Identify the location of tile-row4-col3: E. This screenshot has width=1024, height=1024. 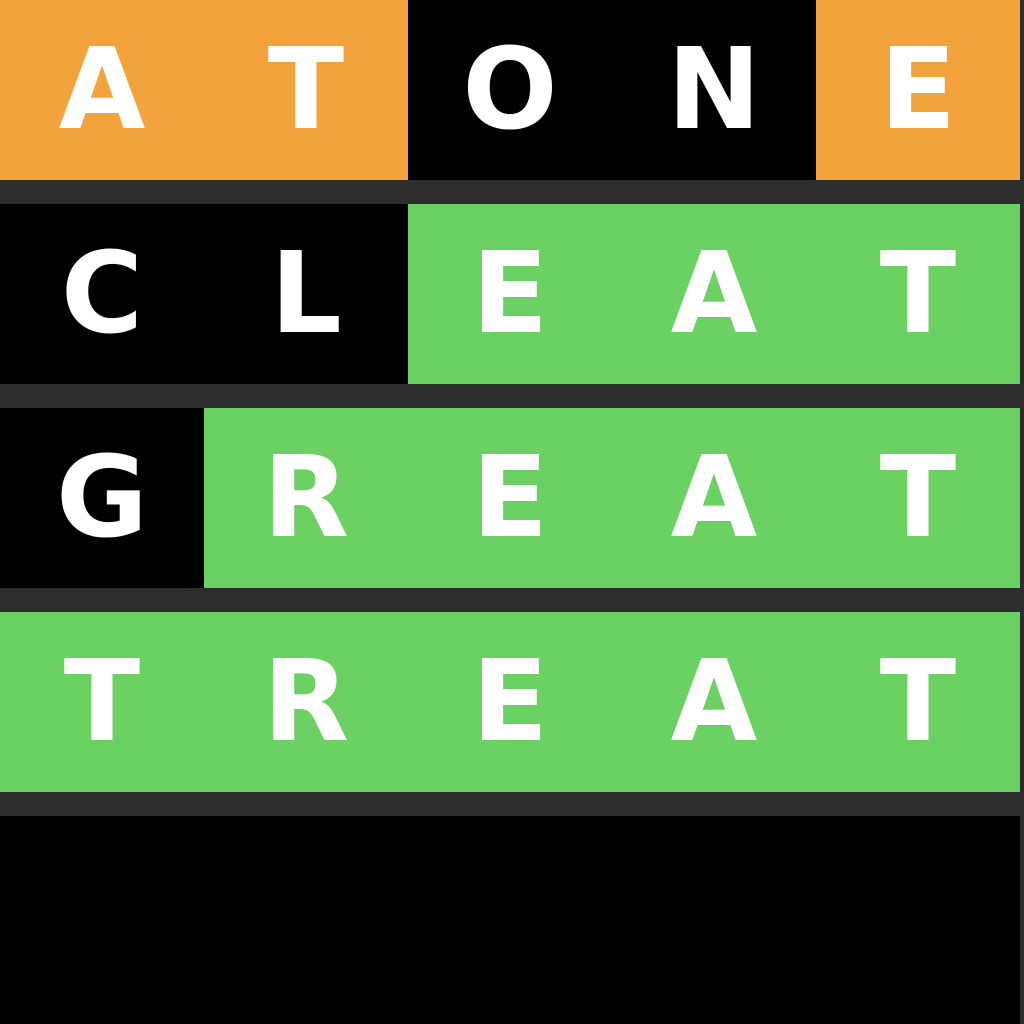
(510, 702).